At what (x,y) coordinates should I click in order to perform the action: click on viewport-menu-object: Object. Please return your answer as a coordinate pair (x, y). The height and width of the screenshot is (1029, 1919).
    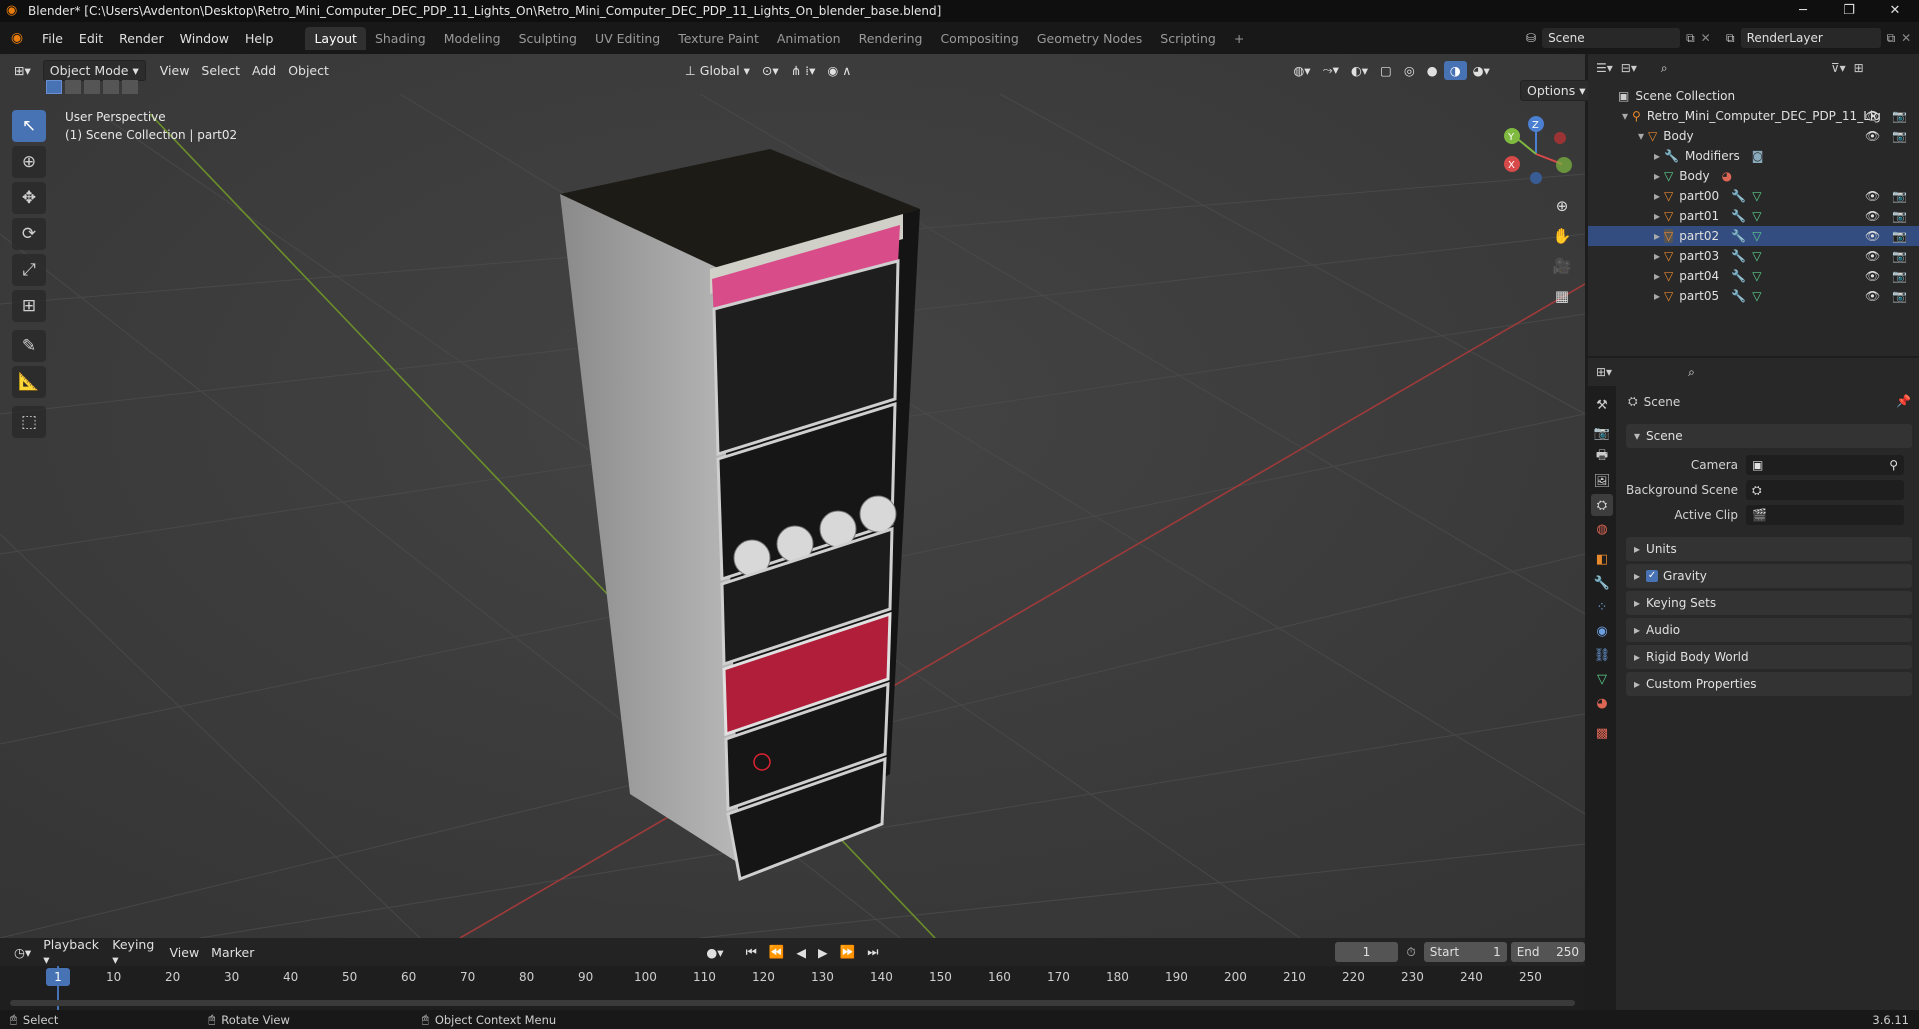
    Looking at the image, I should click on (308, 70).